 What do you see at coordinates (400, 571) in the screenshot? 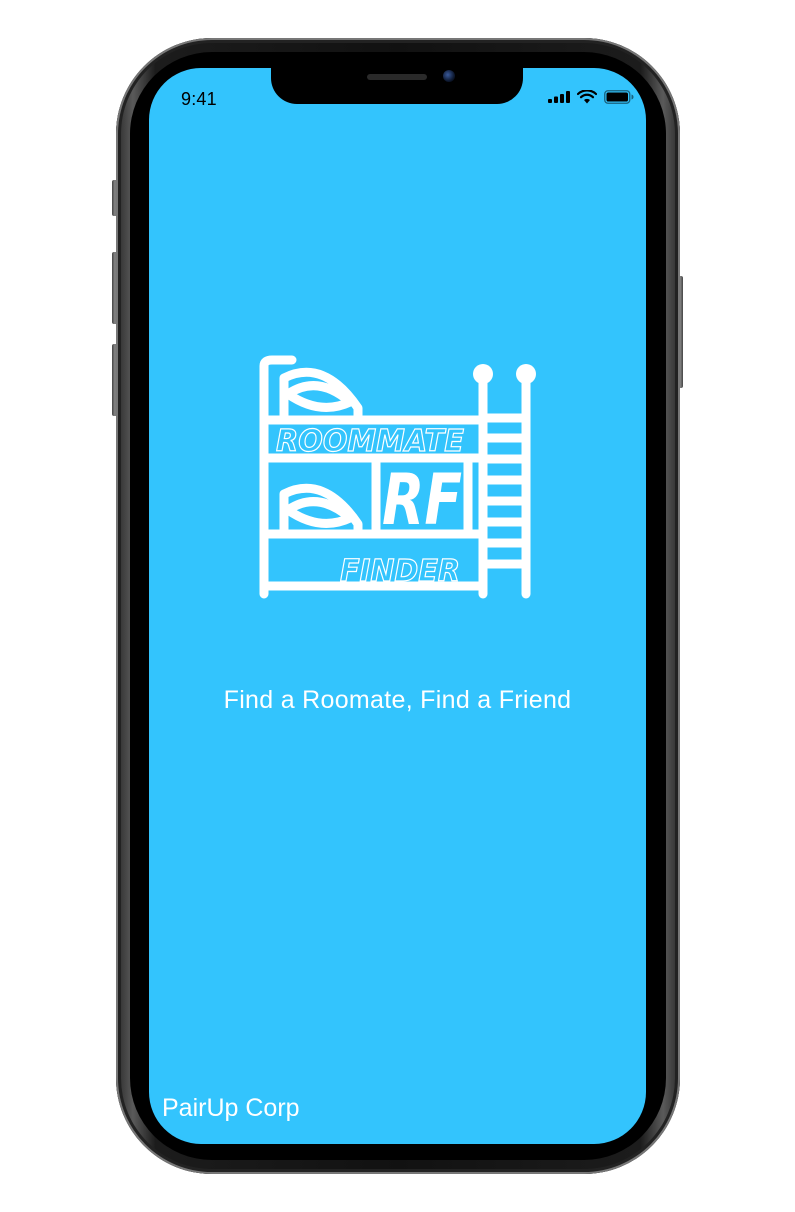
I see `logo-text-finder: FINDER` at bounding box center [400, 571].